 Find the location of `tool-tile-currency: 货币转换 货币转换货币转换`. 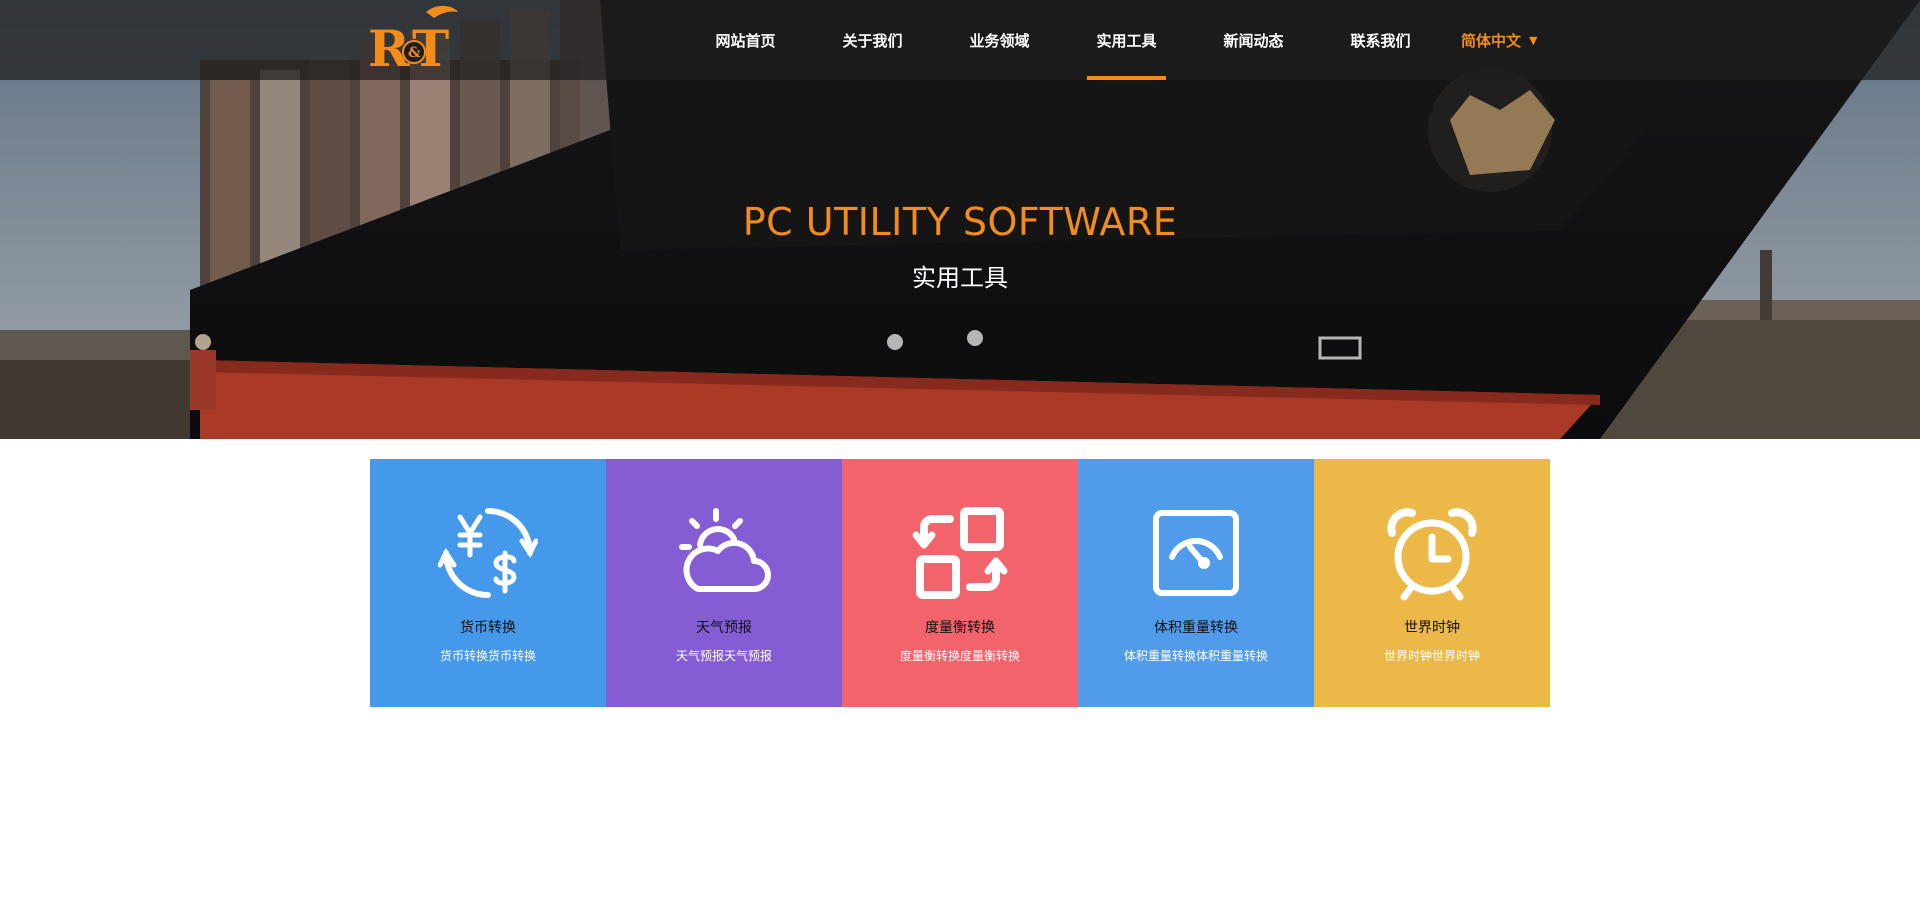

tool-tile-currency: 货币转换 货币转换货币转换 is located at coordinates (488, 583).